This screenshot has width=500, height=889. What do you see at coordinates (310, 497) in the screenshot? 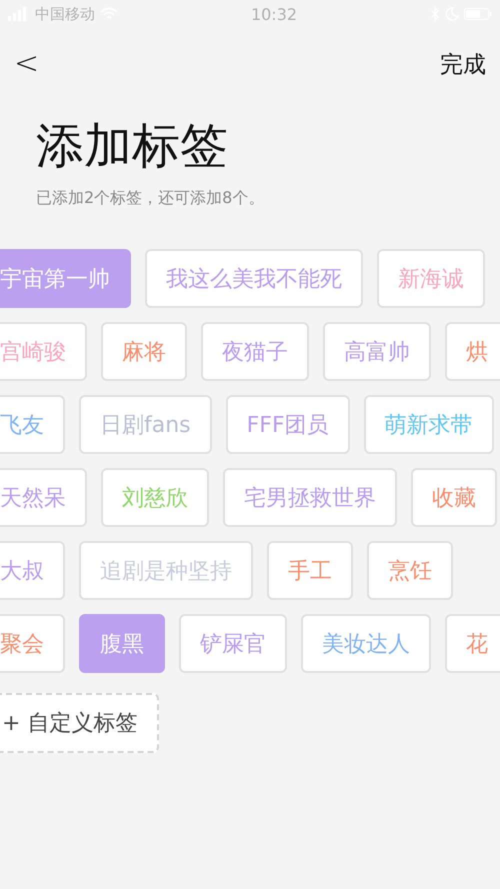
I see `tag-chip: 宅男拯救世界` at bounding box center [310, 497].